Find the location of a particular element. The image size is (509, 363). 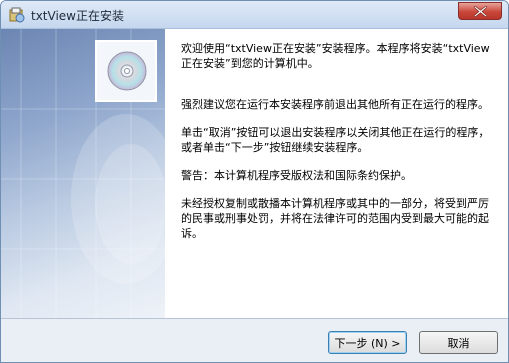

cancel-button: 取消 is located at coordinates (458, 342).